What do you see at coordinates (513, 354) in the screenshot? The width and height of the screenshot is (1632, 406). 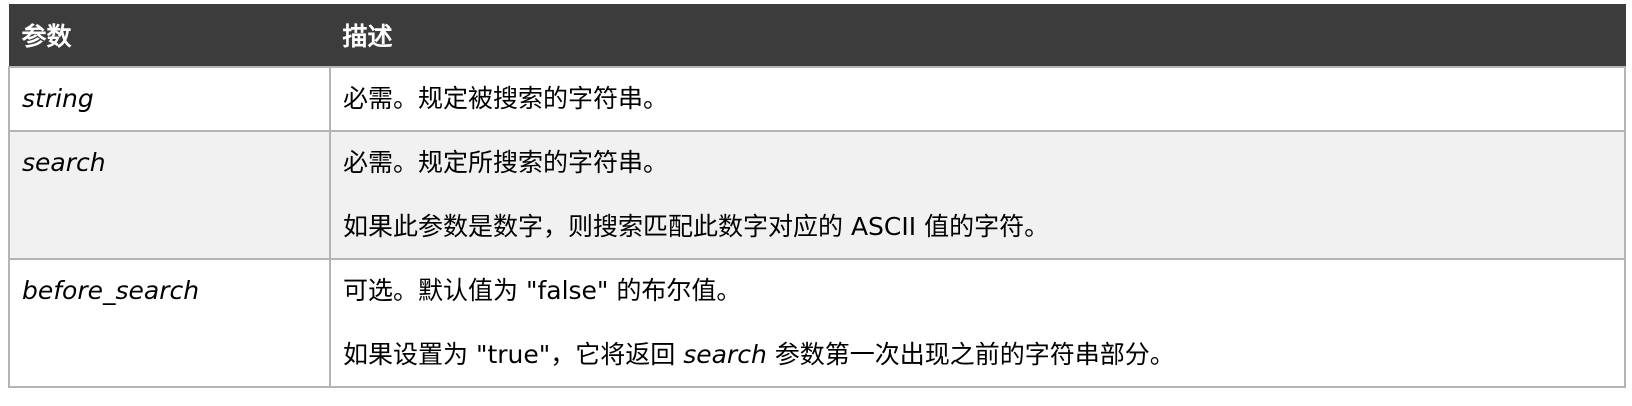 I see `description-text-part: 如果设置为 "true"，它将返回` at bounding box center [513, 354].